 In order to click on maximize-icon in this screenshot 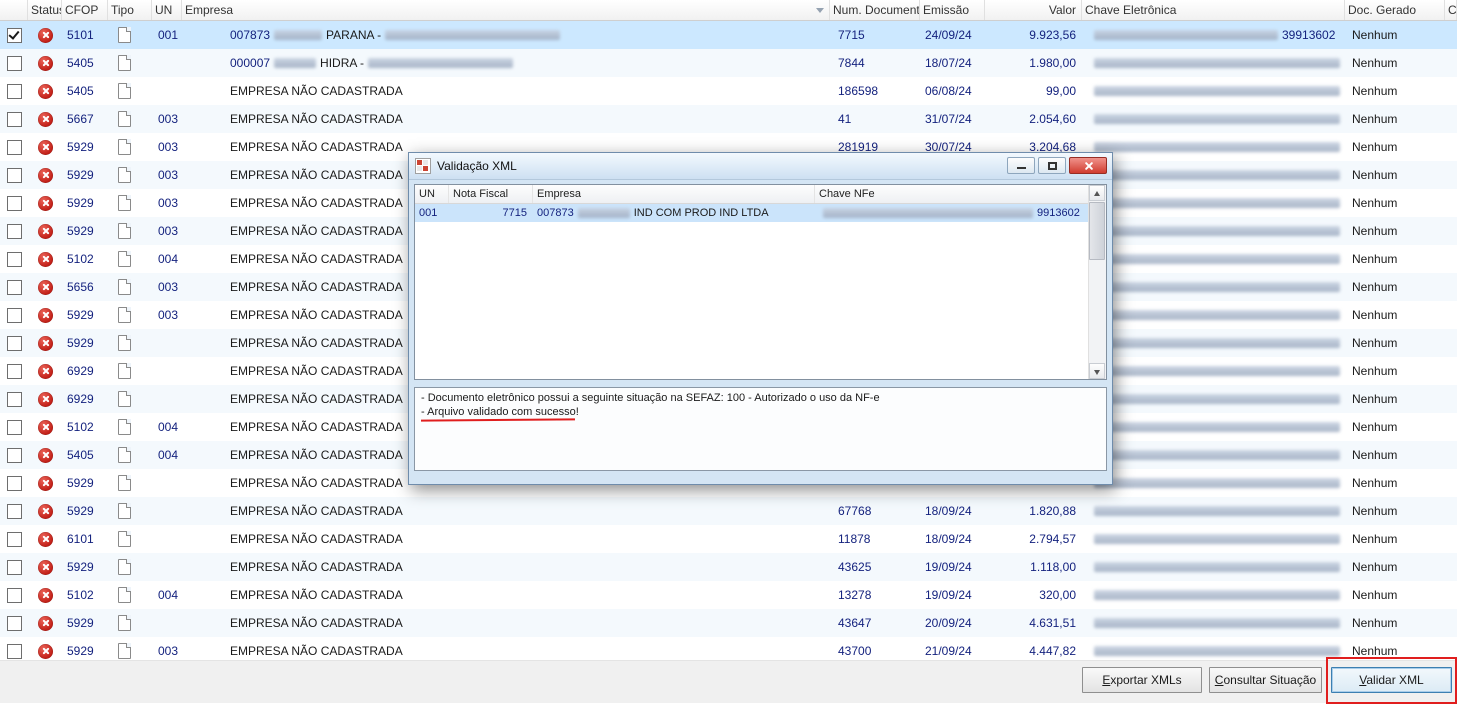, I will do `click(1052, 165)`.